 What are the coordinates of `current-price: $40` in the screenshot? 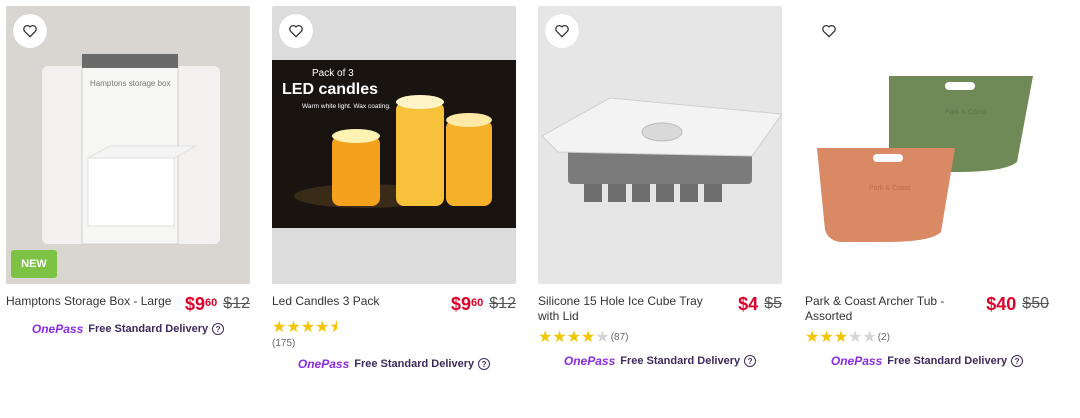 It's located at (1001, 304).